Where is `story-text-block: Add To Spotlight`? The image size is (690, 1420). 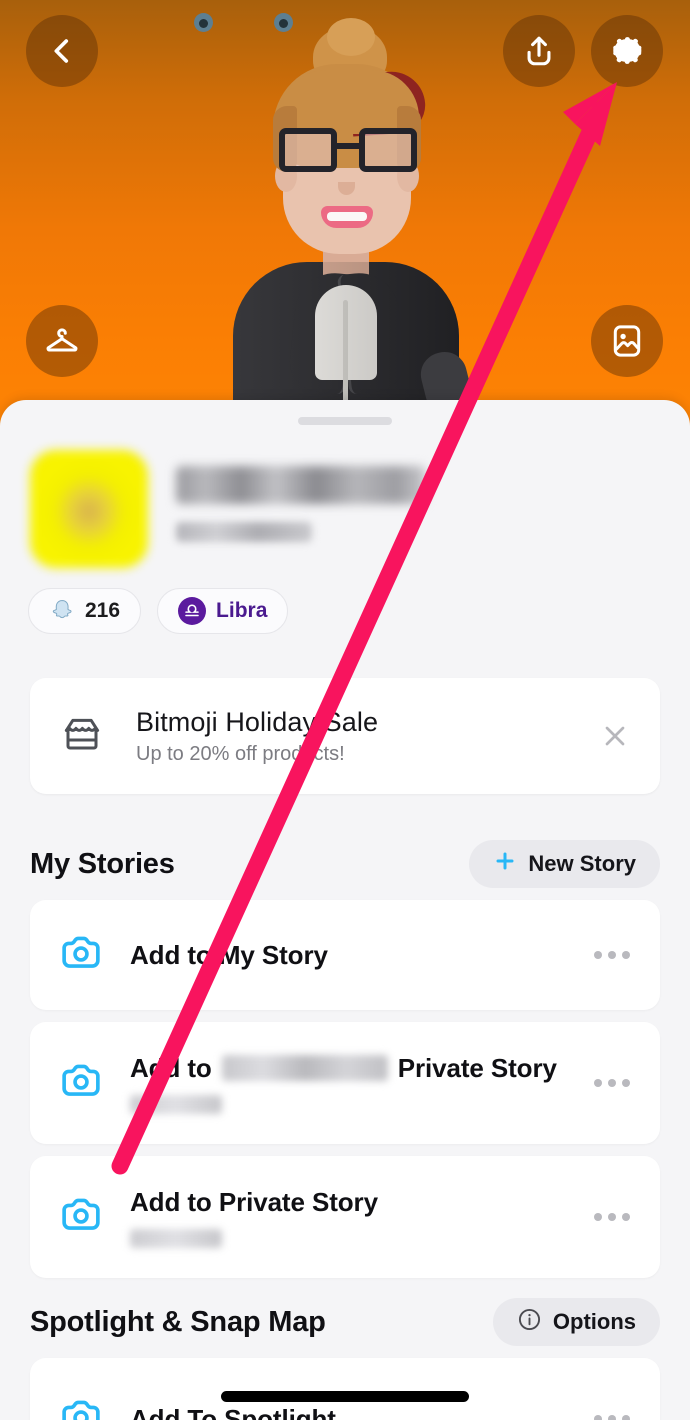
story-text-block: Add To Spotlight is located at coordinates (362, 1412).